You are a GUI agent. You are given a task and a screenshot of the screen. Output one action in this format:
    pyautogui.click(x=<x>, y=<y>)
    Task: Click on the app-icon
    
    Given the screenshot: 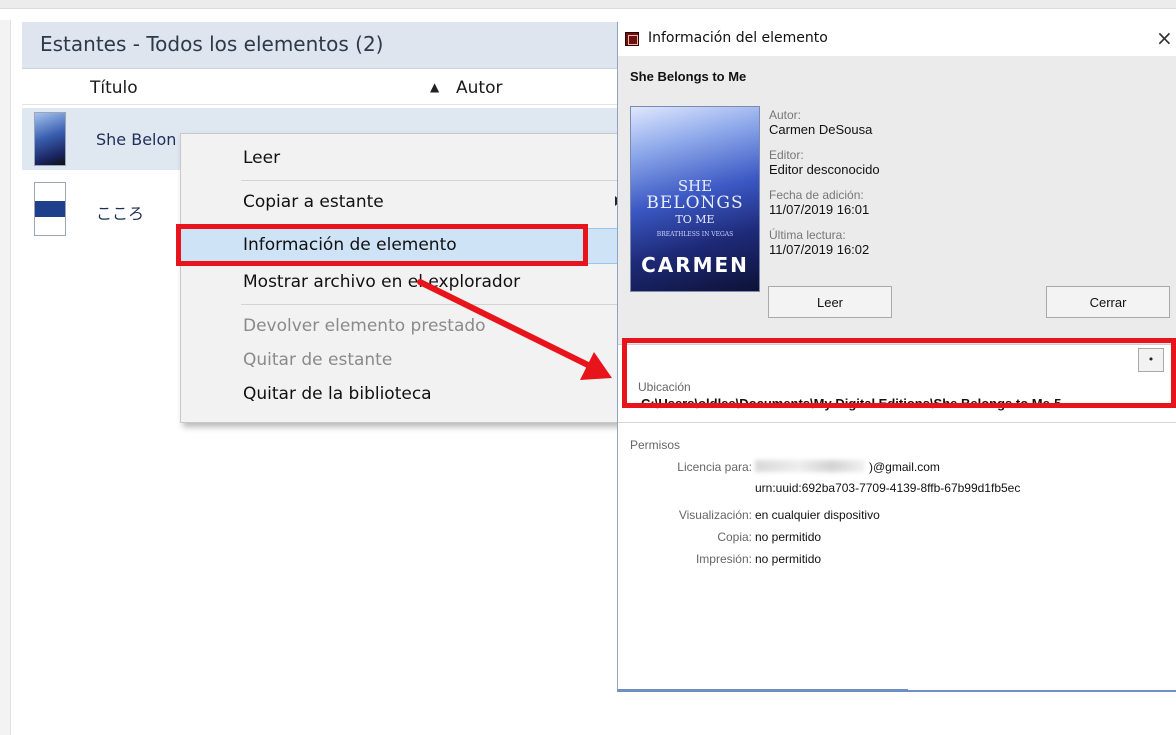 What is the action you would take?
    pyautogui.click(x=632, y=39)
    